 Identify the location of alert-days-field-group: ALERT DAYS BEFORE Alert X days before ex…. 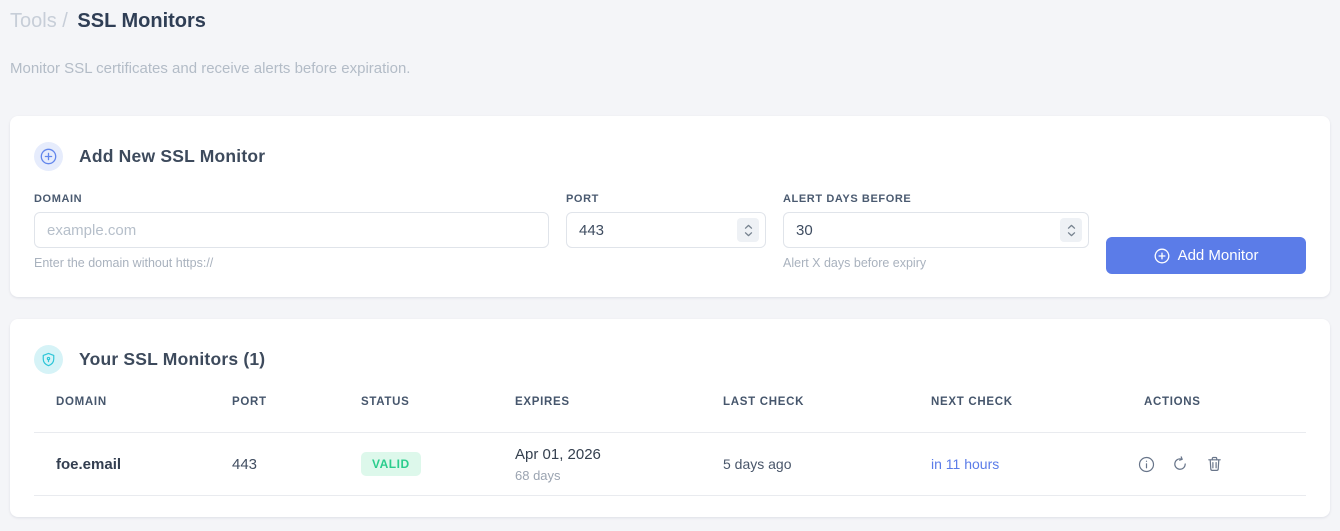
(936, 231).